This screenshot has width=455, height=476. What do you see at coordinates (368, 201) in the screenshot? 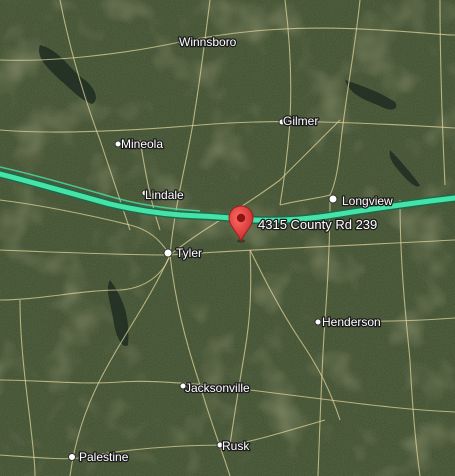
I see `place-label-longview: Longview` at bounding box center [368, 201].